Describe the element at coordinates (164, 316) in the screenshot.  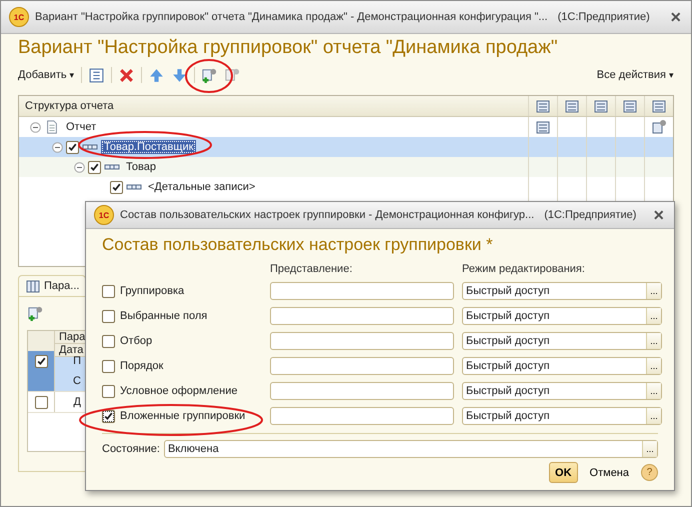
I see `checkbox-label: Выбранные поля` at that location.